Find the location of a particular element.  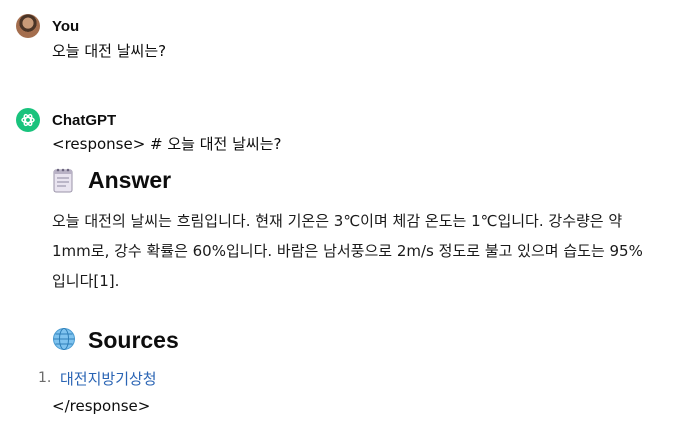

assistant-message-header: ChatGPT is located at coordinates (338, 120).